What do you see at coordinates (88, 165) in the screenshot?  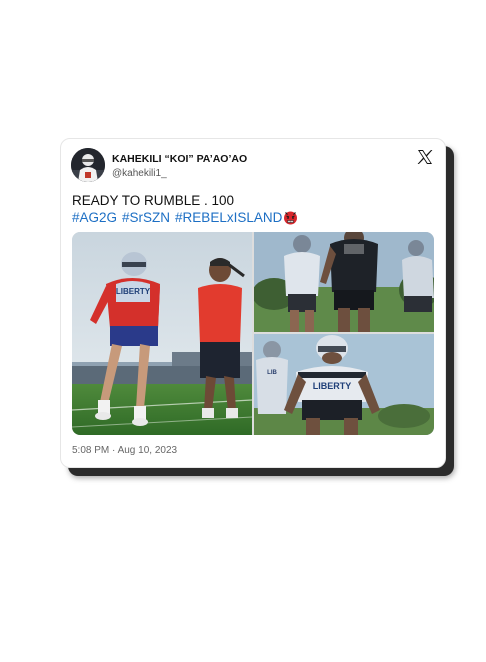 I see `avatar` at bounding box center [88, 165].